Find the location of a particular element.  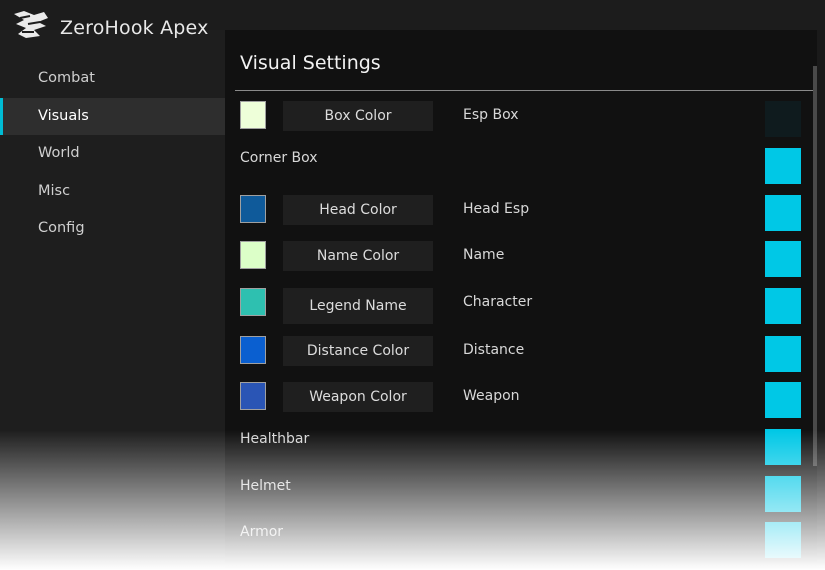

panel-header: Visual Settings is located at coordinates (521, 60).